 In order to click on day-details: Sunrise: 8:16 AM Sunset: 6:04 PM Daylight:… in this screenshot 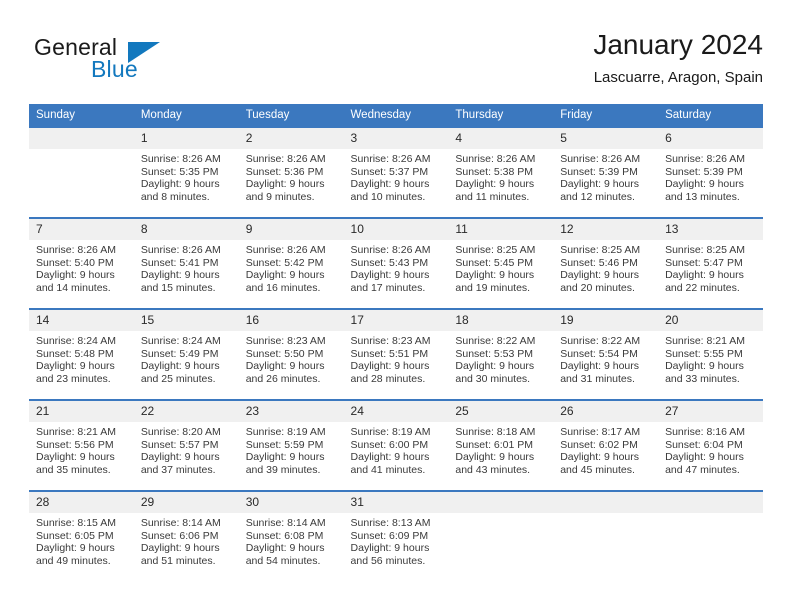, I will do `click(710, 449)`.